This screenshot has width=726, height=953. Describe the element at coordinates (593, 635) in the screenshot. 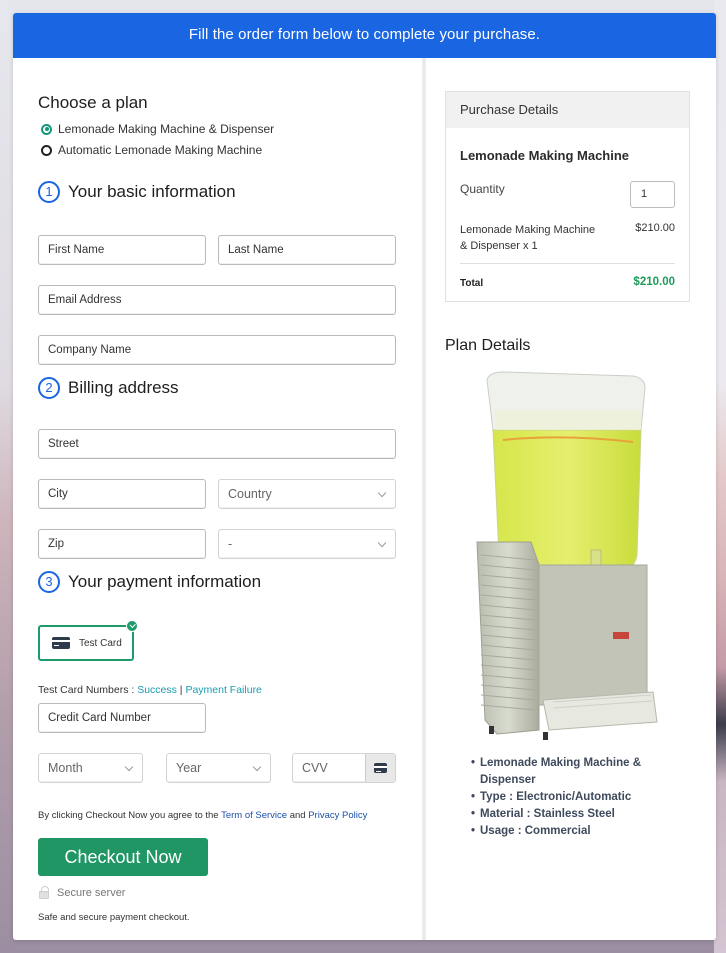

I see `front-panel` at that location.